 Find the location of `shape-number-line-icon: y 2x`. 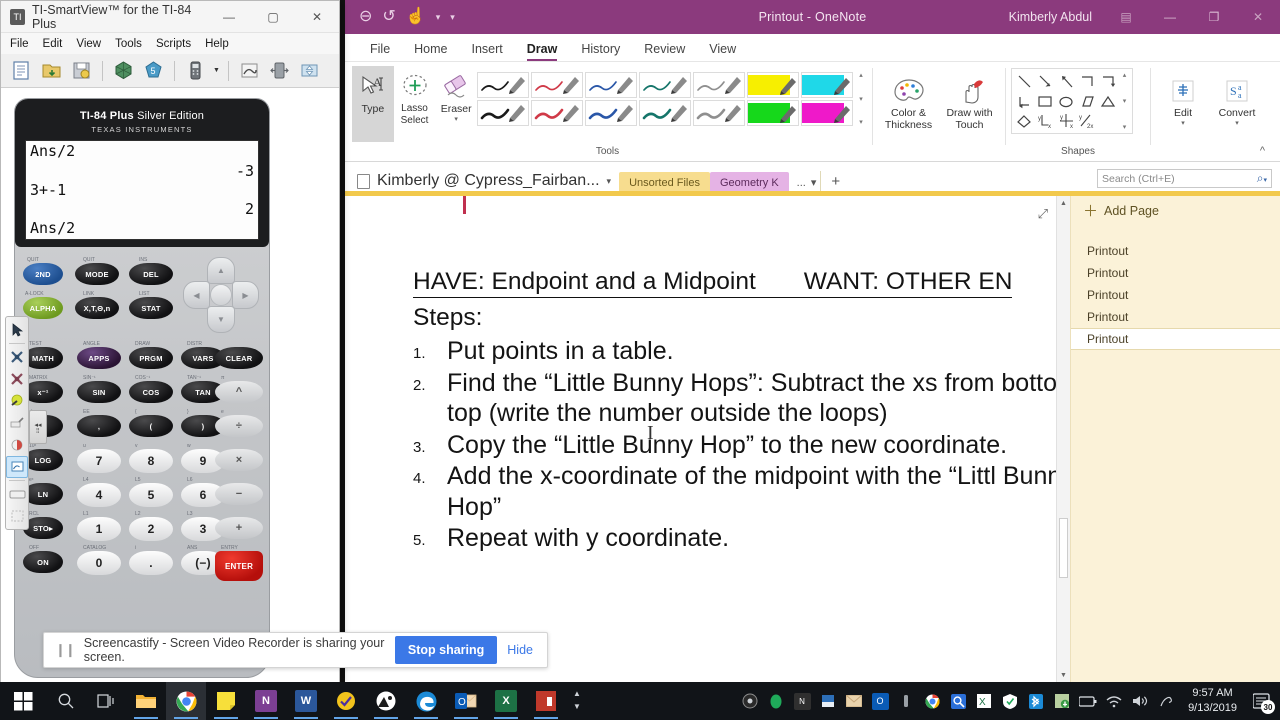

shape-number-line-icon: y 2x is located at coordinates (1087, 121).